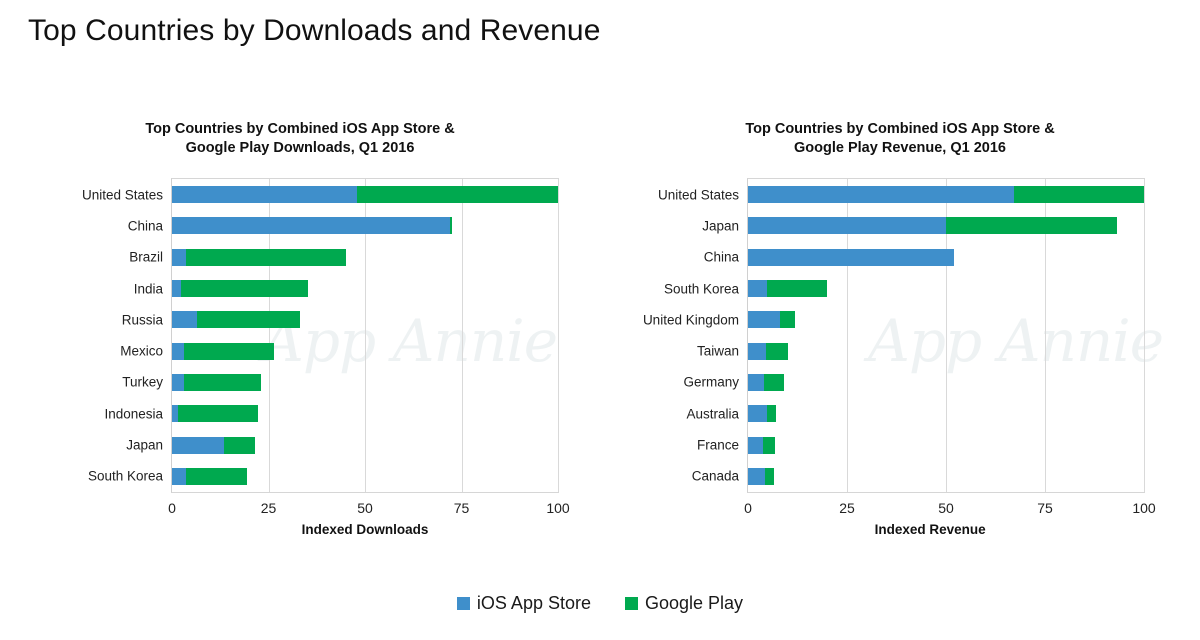 Image resolution: width=1200 pixels, height=640 pixels. I want to click on yaxis-category-label: Germany, so click(711, 382).